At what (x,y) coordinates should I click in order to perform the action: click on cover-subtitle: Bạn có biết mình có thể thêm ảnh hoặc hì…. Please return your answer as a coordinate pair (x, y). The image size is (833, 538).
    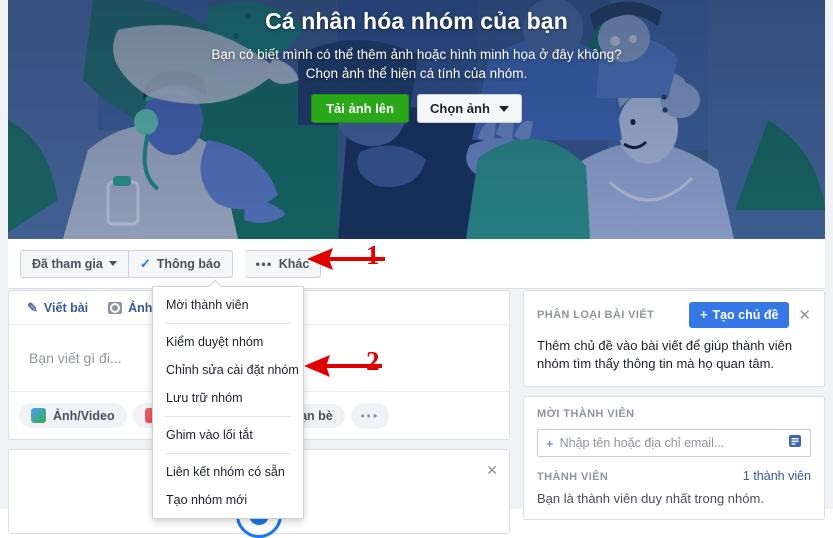
    Looking at the image, I should click on (416, 64).